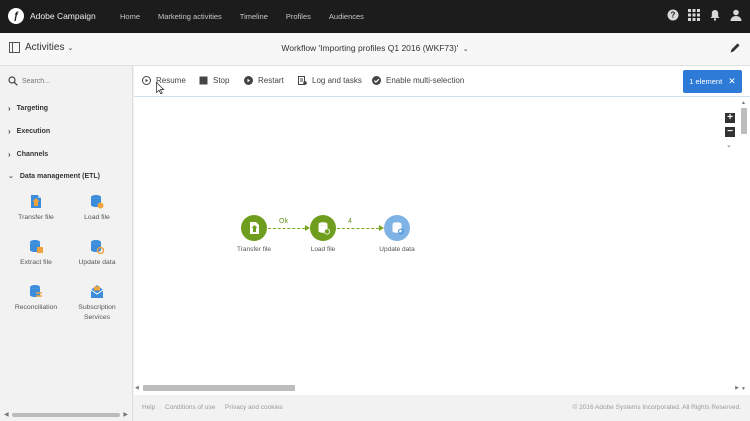 This screenshot has height=421, width=750. I want to click on tile-label: Reconciliation, so click(36, 307).